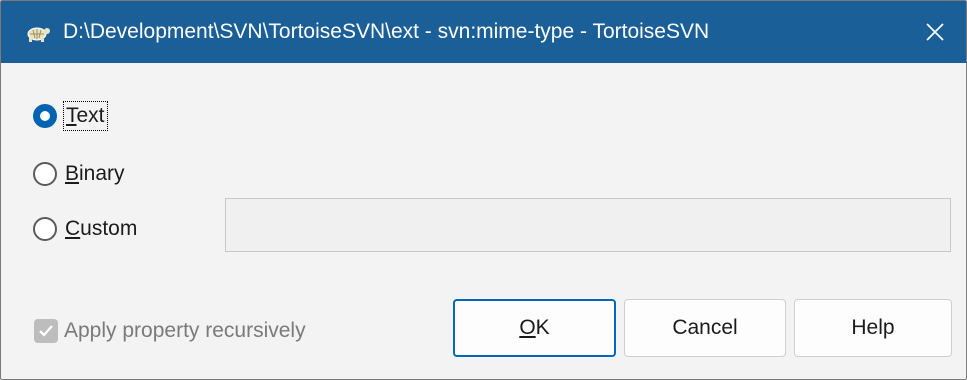  I want to click on apply-recursively-checkbox-row: Apply property recursively, so click(170, 331).